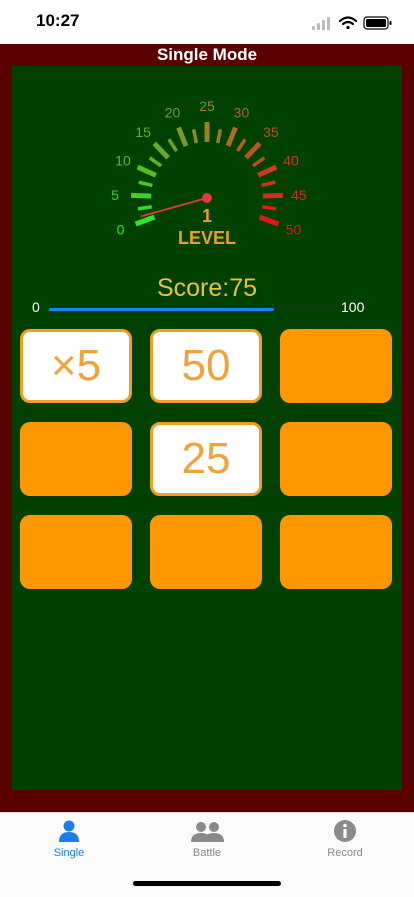  I want to click on gauge-tick-label: 30, so click(242, 113).